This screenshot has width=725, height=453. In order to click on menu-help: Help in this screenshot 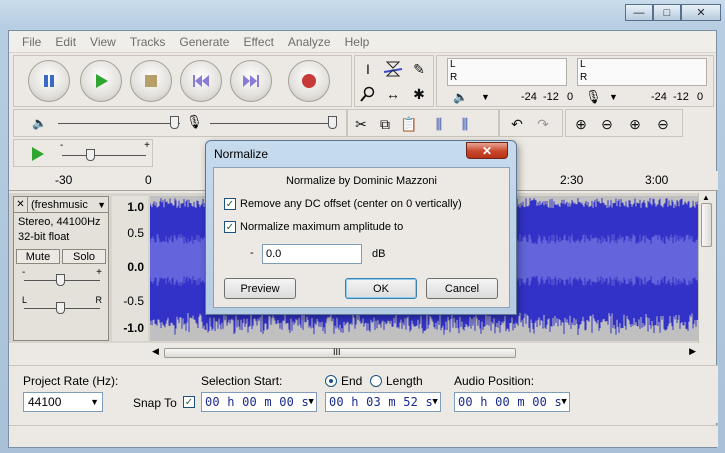, I will do `click(357, 42)`.